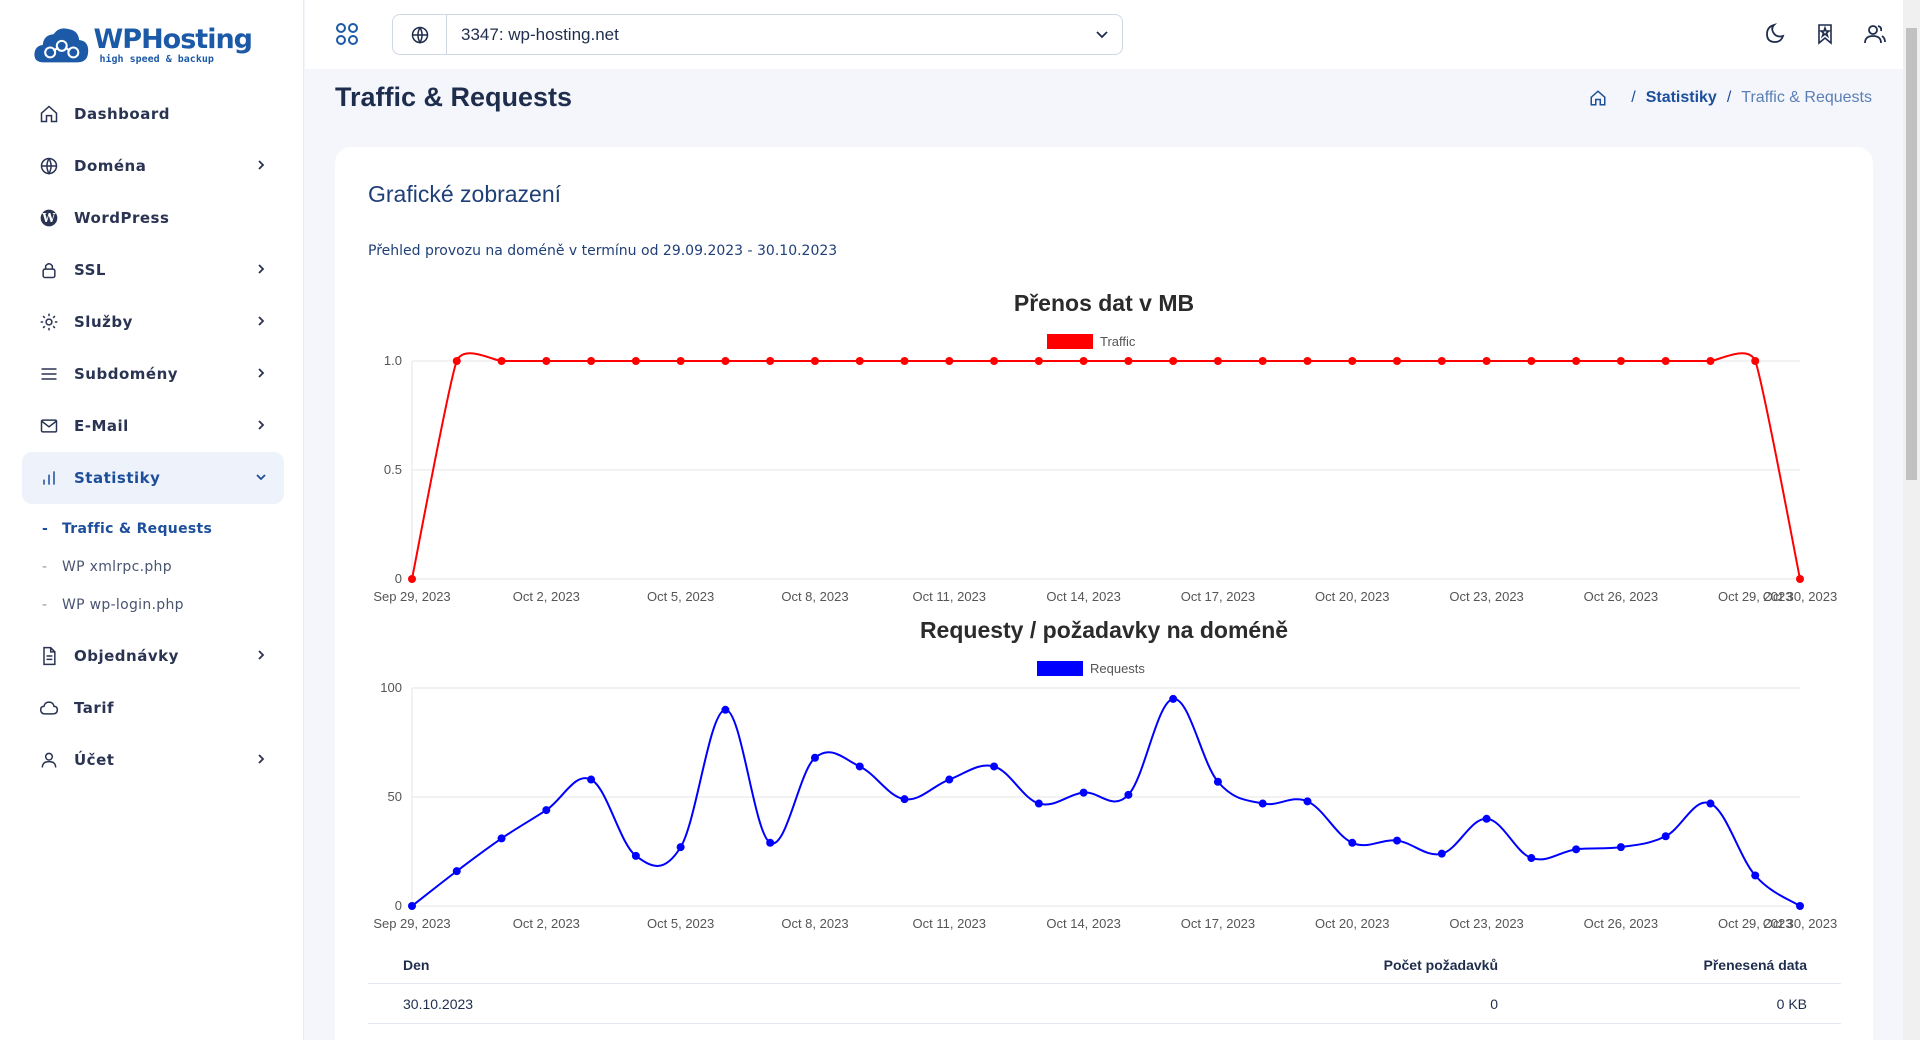  What do you see at coordinates (438, 1003) in the screenshot?
I see `cell-date: 30.10.2023` at bounding box center [438, 1003].